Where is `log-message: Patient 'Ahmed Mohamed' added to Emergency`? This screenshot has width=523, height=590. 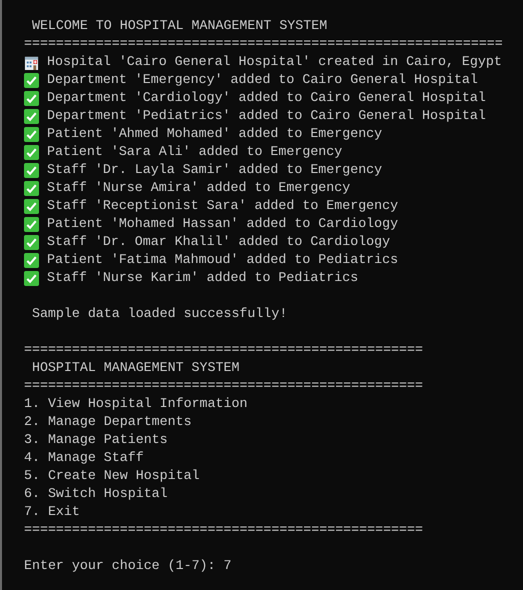
log-message: Patient 'Ahmed Mohamed' added to Emergency is located at coordinates (214, 134).